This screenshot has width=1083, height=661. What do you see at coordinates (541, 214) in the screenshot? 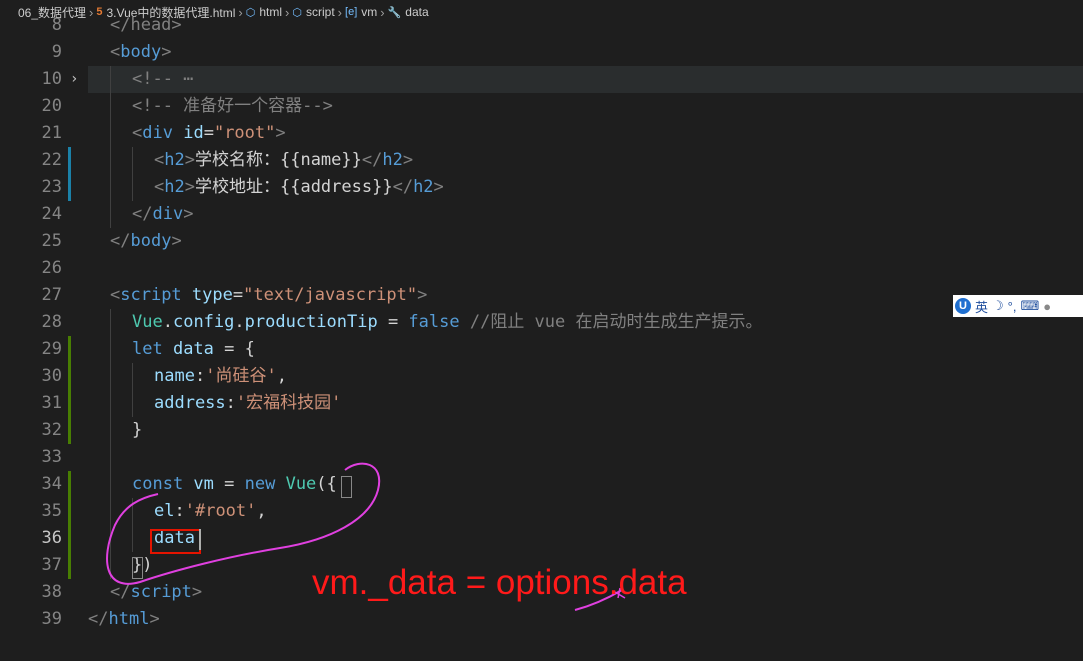
I see `code-line: 24 </div>` at bounding box center [541, 214].